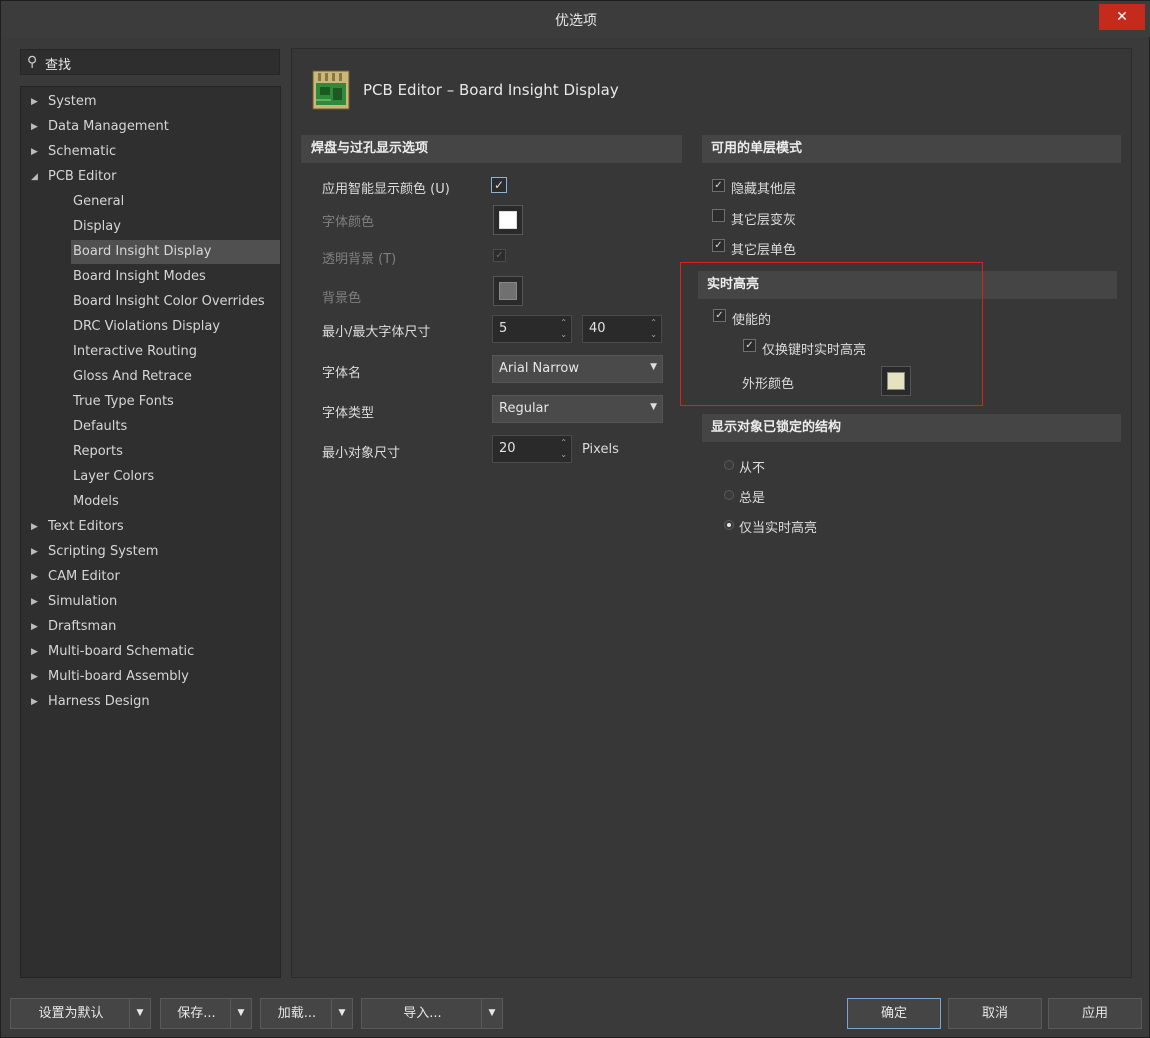 The image size is (1150, 1038). Describe the element at coordinates (1122, 17) in the screenshot. I see `close-button: ✕` at that location.